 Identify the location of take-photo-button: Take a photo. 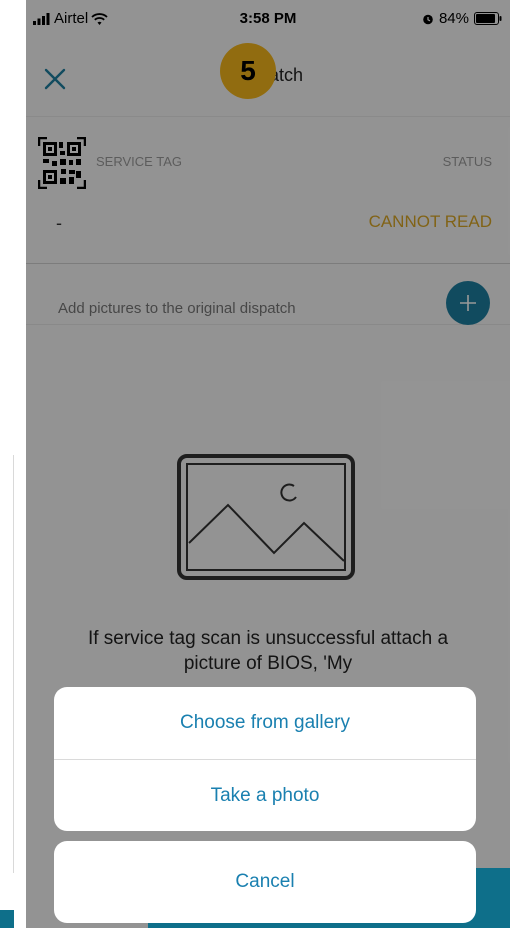
(265, 795).